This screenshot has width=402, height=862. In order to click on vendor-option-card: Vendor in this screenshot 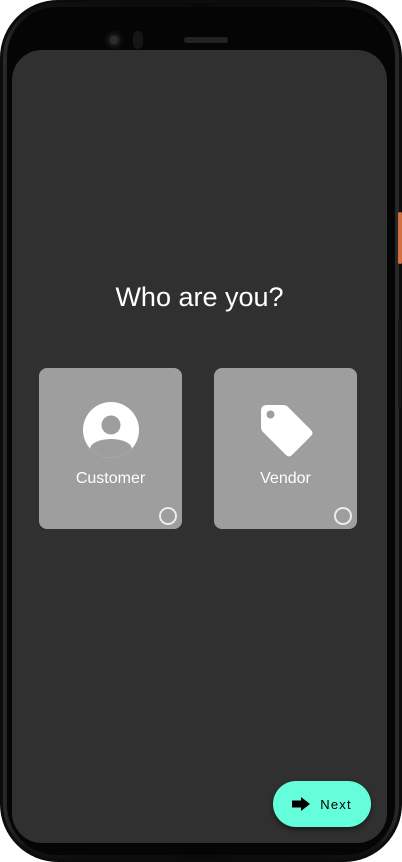, I will do `click(285, 448)`.